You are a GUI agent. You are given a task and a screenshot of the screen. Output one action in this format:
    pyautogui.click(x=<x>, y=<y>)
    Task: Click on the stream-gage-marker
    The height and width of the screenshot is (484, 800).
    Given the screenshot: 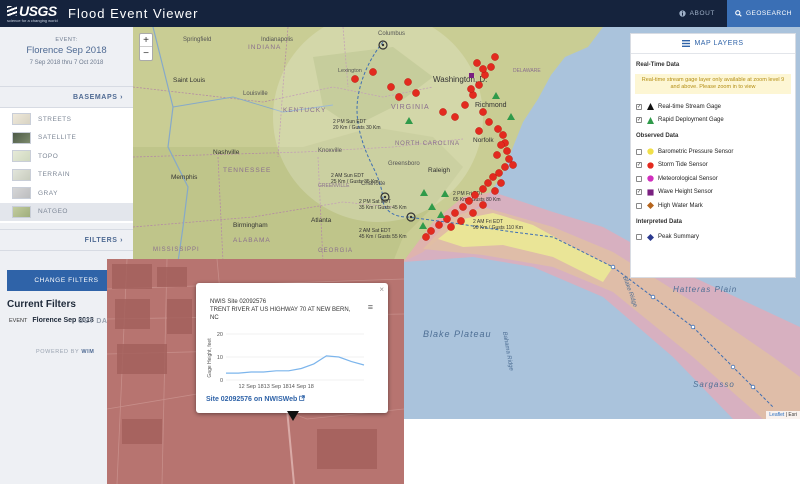 What is the action you would take?
    pyautogui.click(x=293, y=416)
    